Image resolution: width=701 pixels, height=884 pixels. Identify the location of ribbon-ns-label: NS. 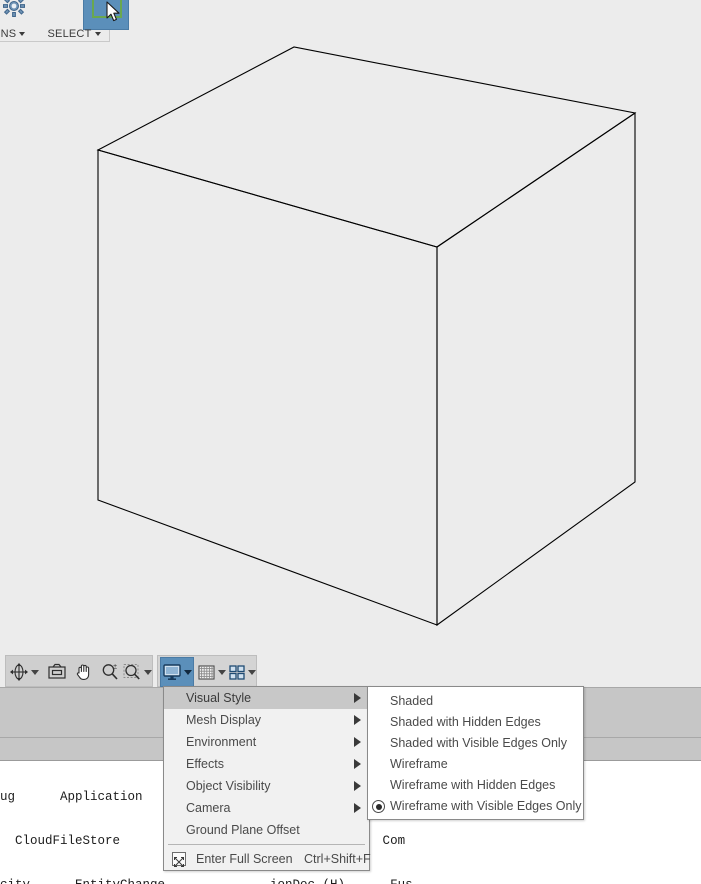
(19, 34).